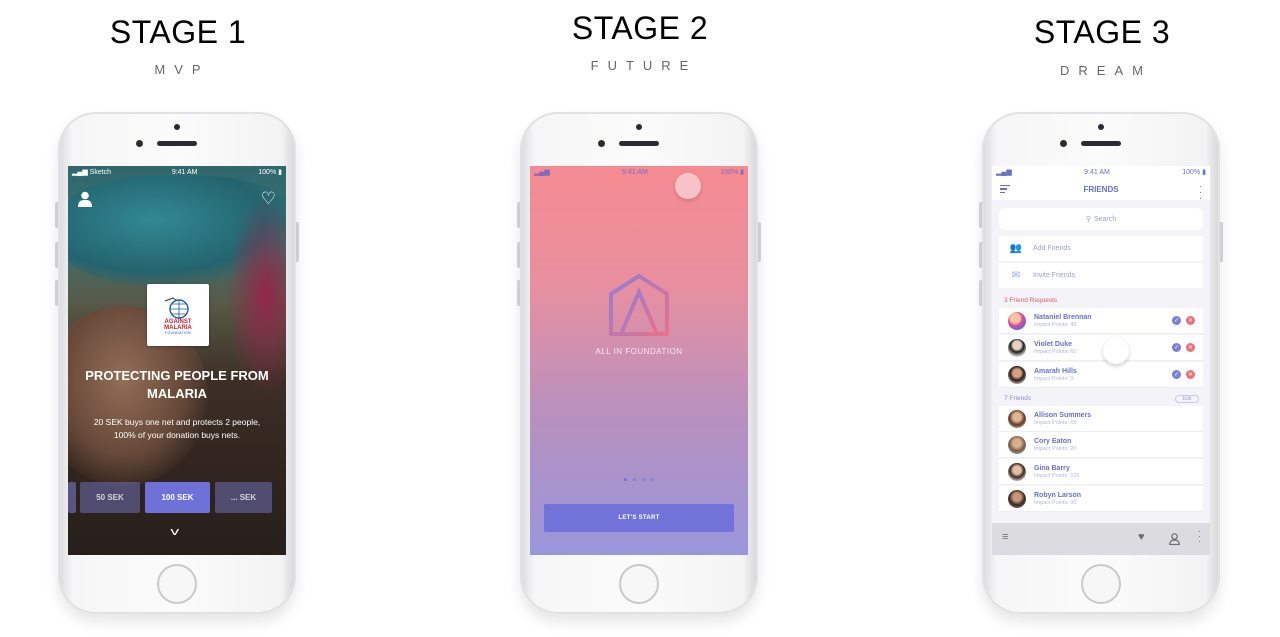 Image resolution: width=1280 pixels, height=637 pixels. What do you see at coordinates (110, 497) in the screenshot?
I see `amount-50-button: 50 SEK` at bounding box center [110, 497].